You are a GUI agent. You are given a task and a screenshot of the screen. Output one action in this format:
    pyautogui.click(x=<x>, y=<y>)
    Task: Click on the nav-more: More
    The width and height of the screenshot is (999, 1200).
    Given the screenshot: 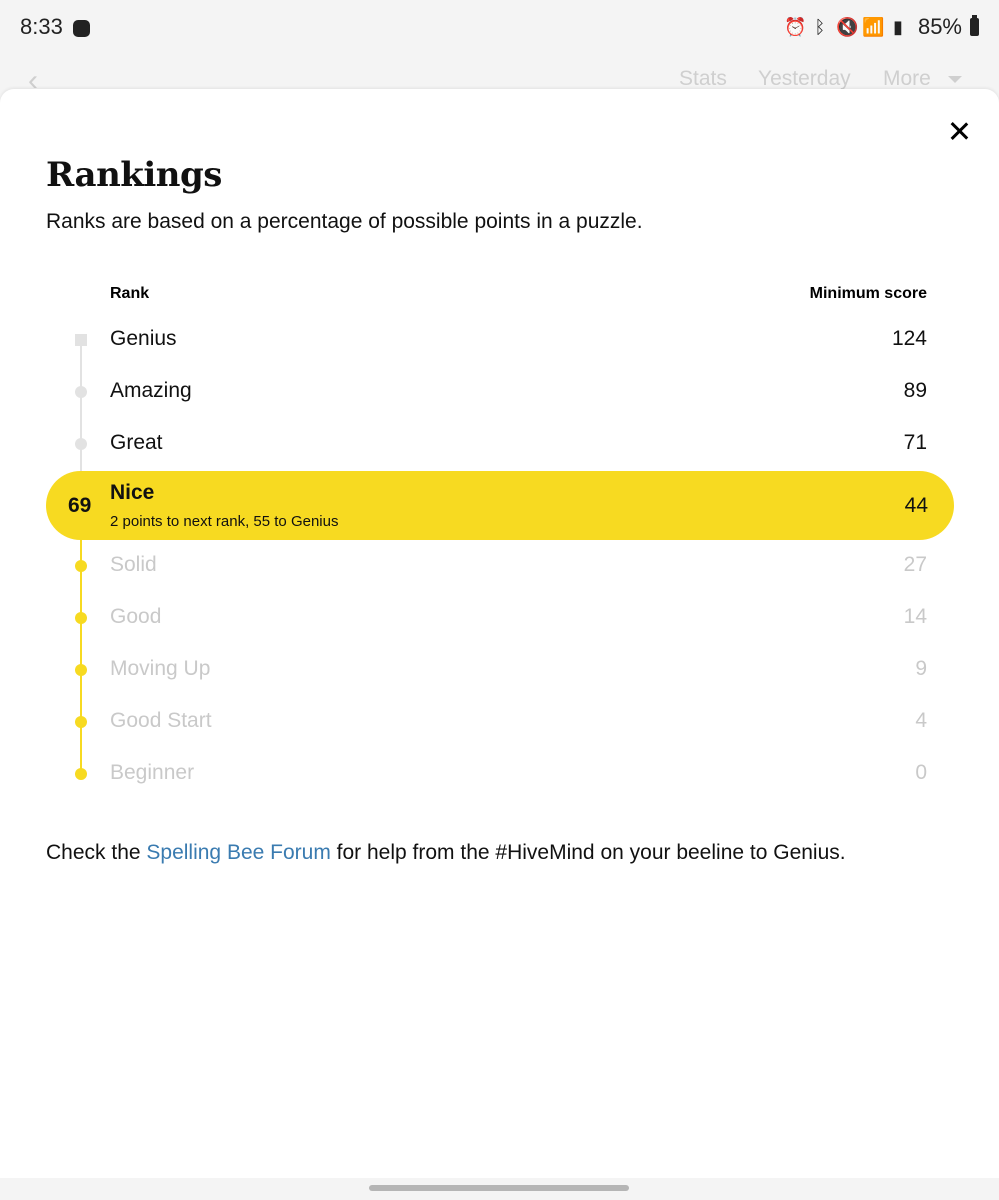 What is the action you would take?
    pyautogui.click(x=907, y=79)
    